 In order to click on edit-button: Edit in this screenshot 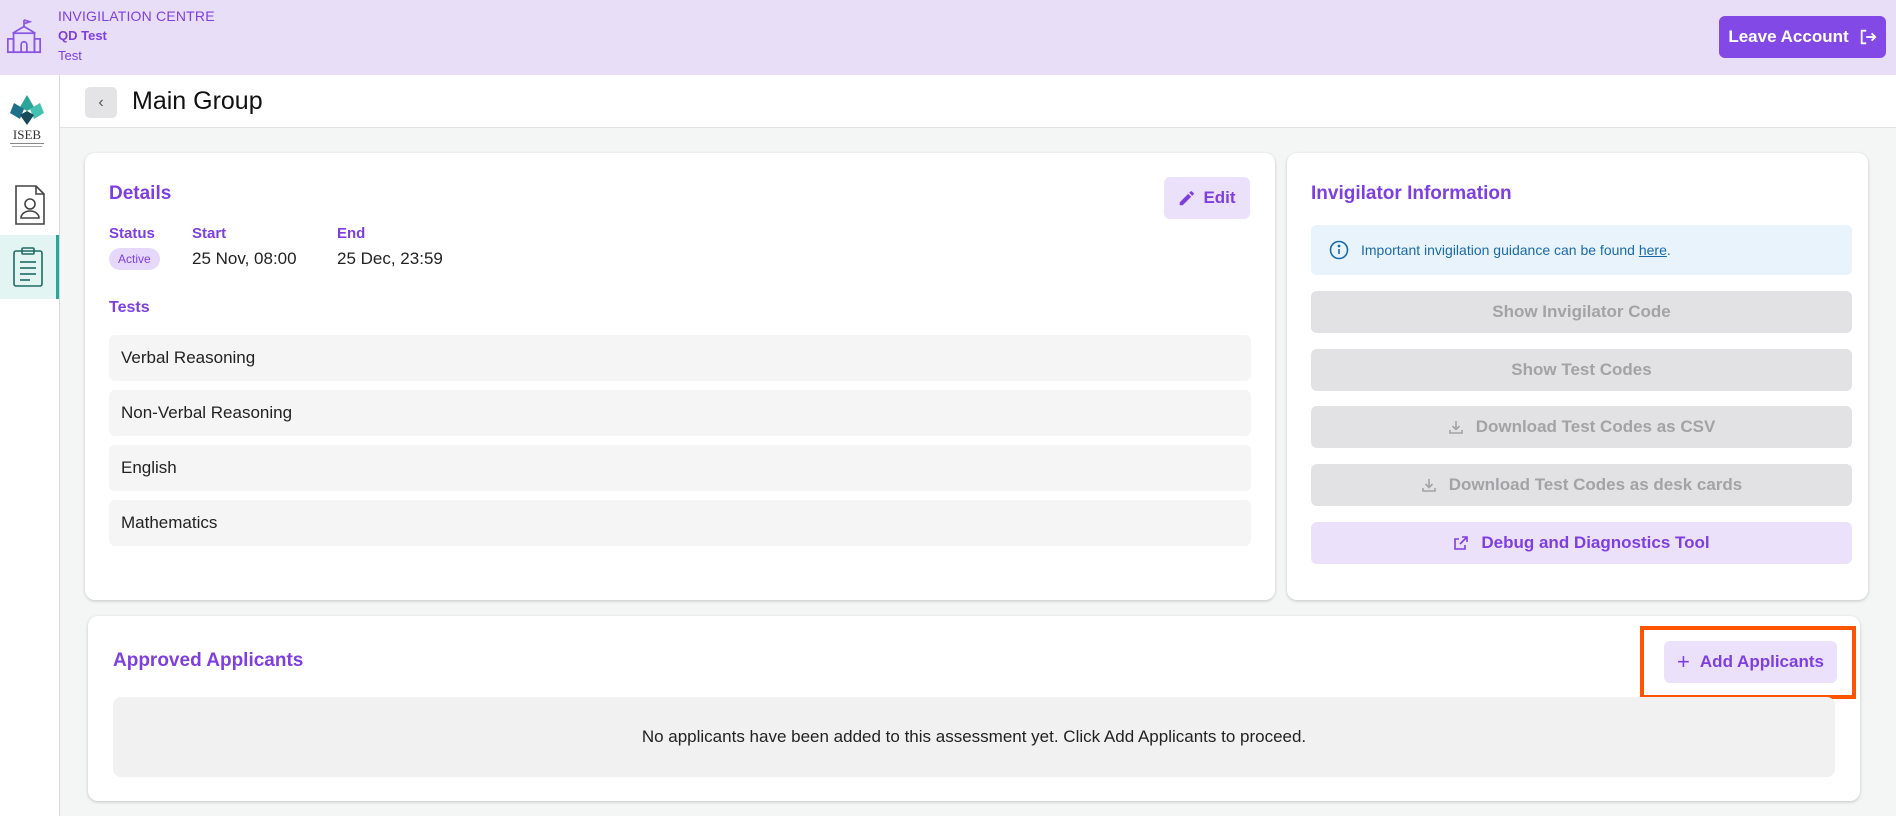, I will do `click(1207, 198)`.